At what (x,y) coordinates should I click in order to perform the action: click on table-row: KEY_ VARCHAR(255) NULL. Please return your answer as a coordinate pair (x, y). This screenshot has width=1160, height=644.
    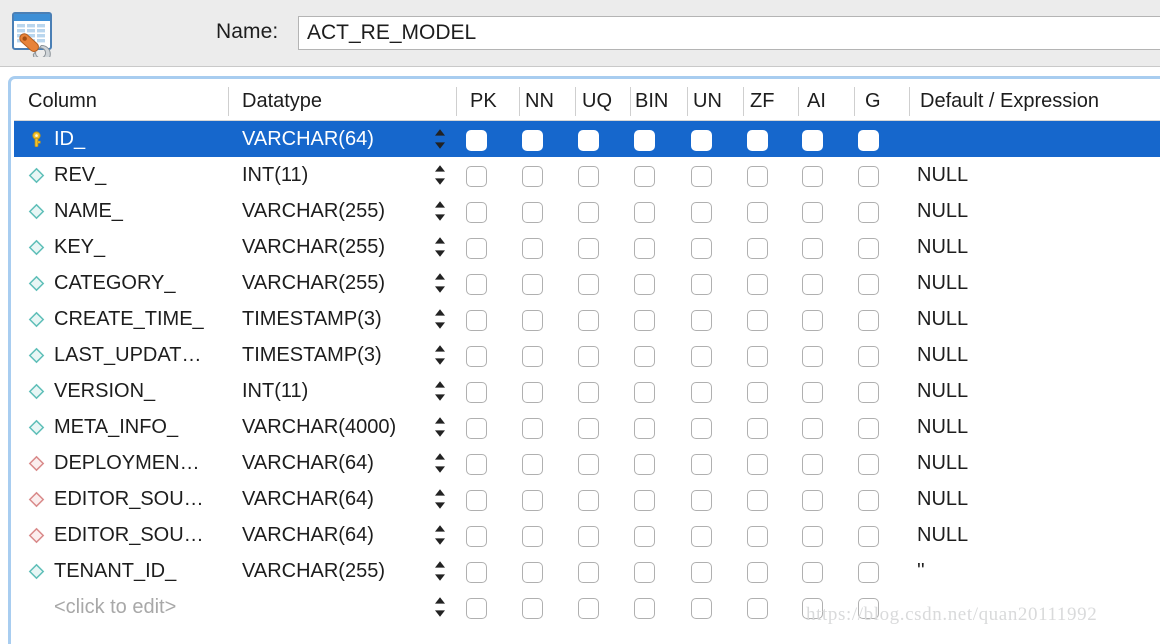
    Looking at the image, I should click on (587, 247).